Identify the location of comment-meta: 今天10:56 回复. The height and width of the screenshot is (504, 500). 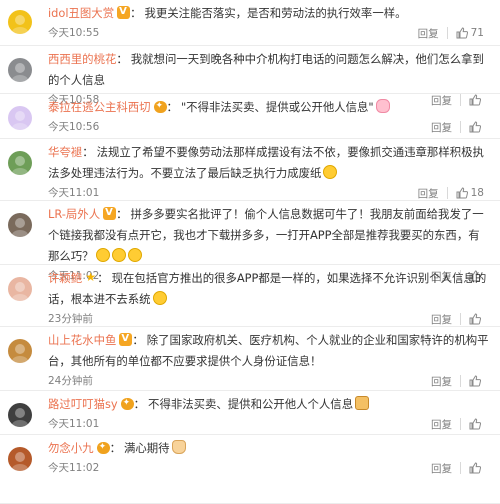
(269, 127).